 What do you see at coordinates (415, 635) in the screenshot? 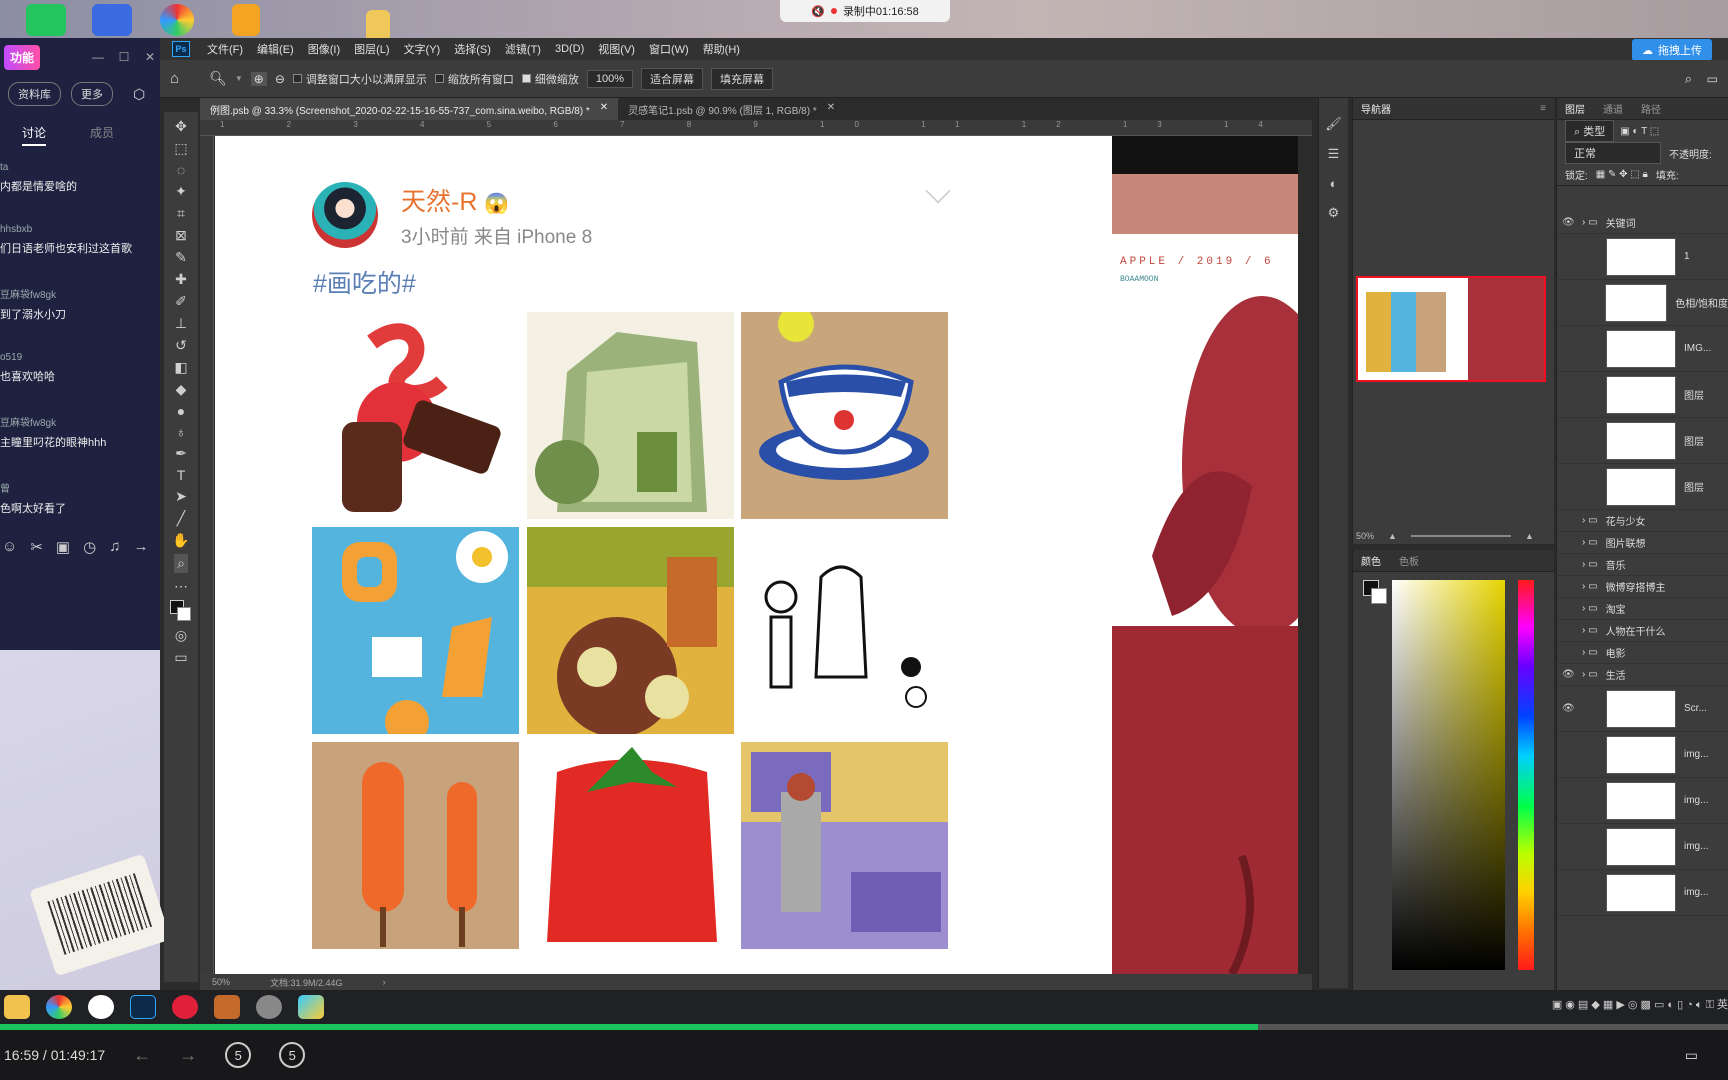
I see `post-image-breakfast` at bounding box center [415, 635].